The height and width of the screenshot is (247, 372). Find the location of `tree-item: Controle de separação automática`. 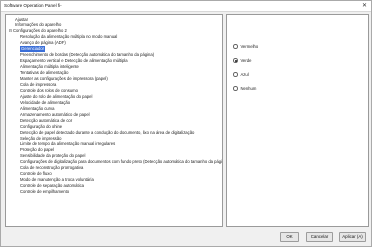

tree-item: Controle de separação automática is located at coordinates (52, 186).